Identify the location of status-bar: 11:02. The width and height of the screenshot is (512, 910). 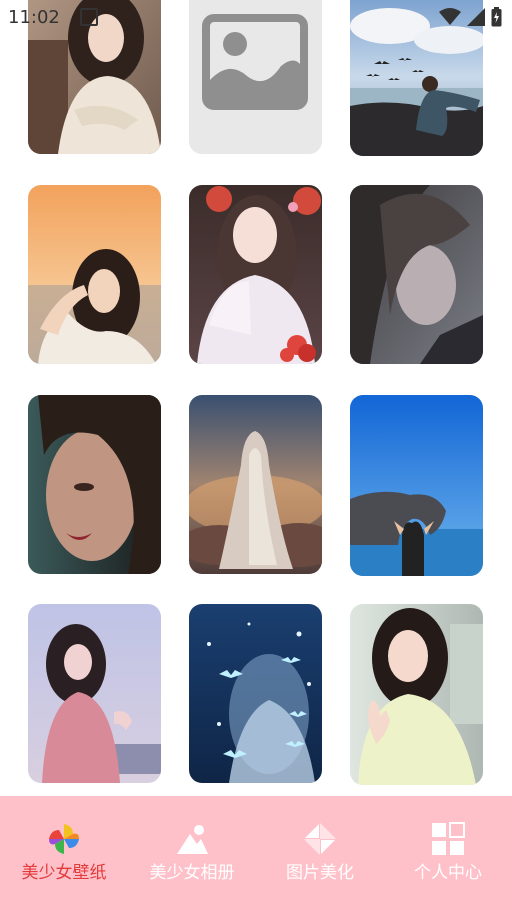
(256, 17).